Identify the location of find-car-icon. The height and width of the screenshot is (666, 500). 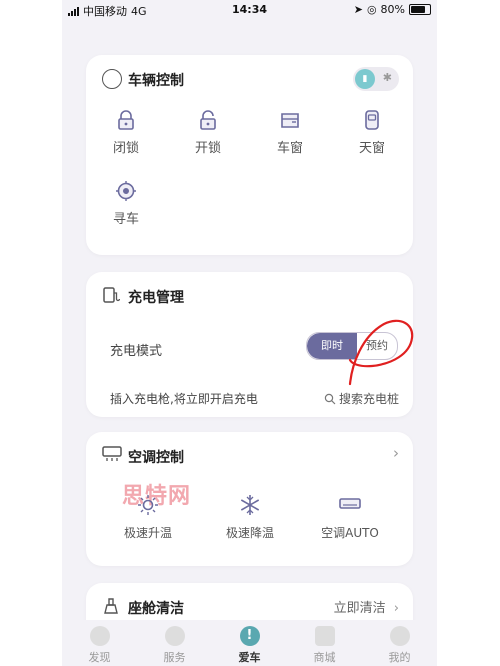
(126, 191).